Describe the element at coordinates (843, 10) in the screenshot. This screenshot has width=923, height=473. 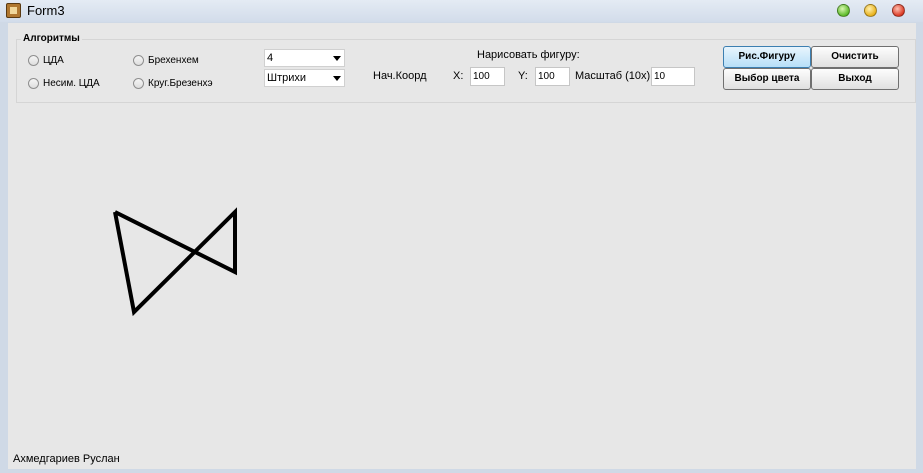
I see `minimize-icon` at that location.